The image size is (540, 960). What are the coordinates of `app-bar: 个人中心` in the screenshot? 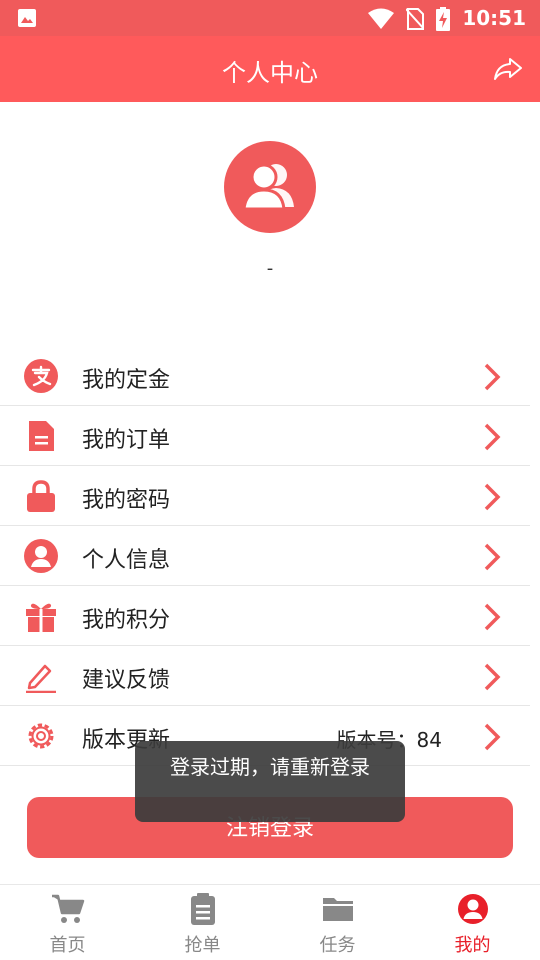 It's located at (270, 69).